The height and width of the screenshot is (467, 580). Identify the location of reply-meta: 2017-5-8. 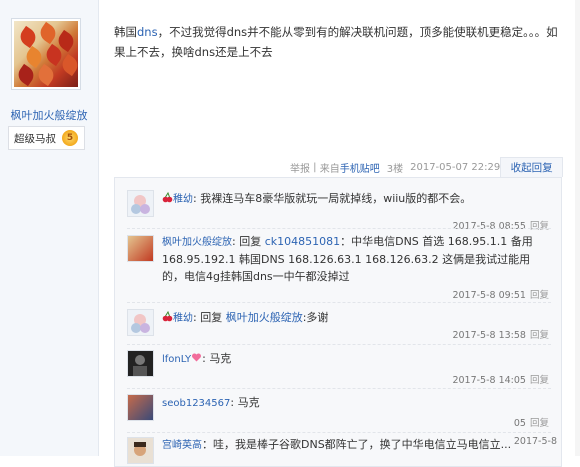
(535, 441).